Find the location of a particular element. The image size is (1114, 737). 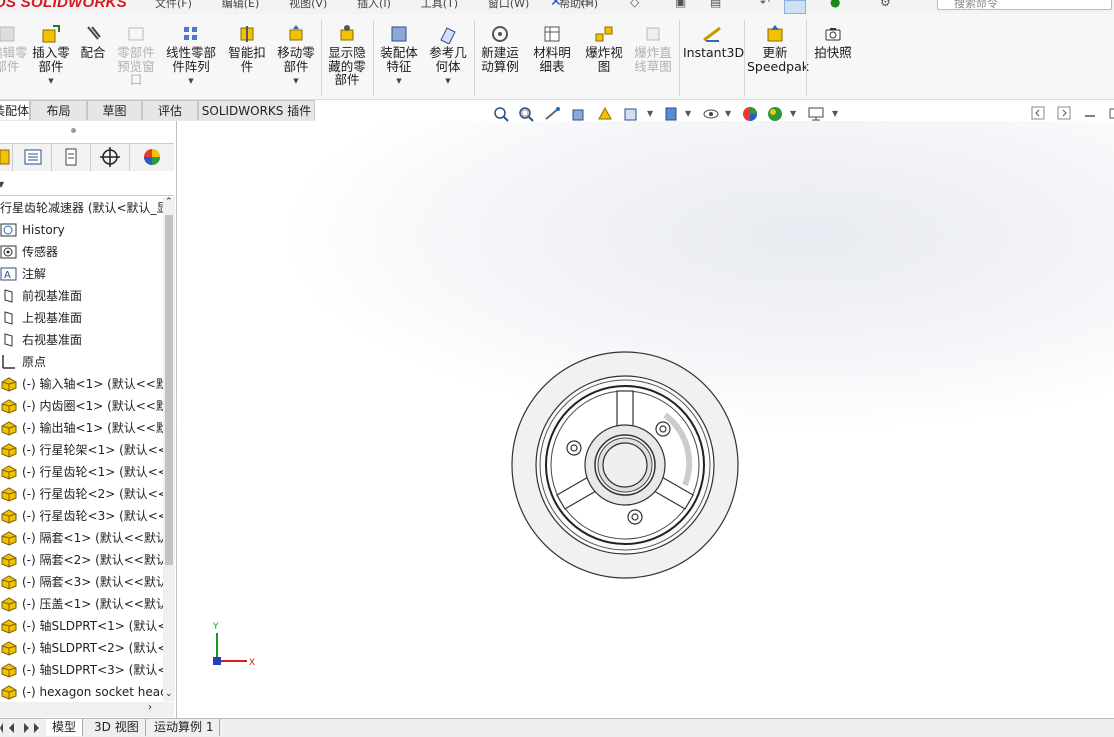

move-component-button: 移动零 部件 ▼ is located at coordinates (296, 56).